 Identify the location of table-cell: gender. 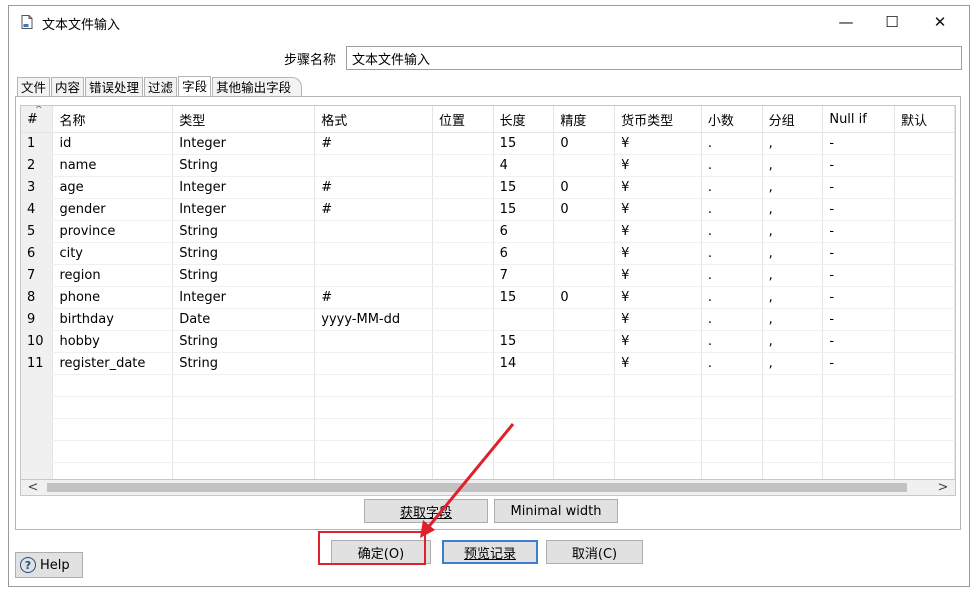
(113, 209).